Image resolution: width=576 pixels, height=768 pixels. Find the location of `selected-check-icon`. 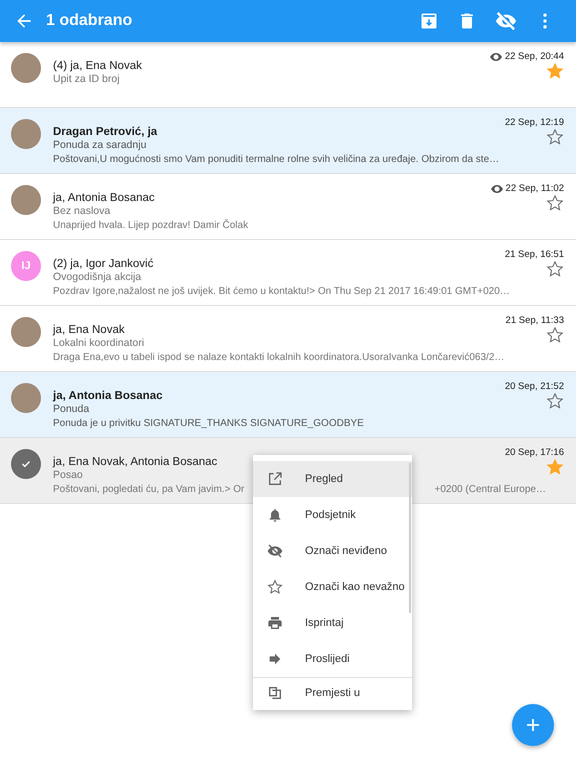

selected-check-icon is located at coordinates (26, 464).